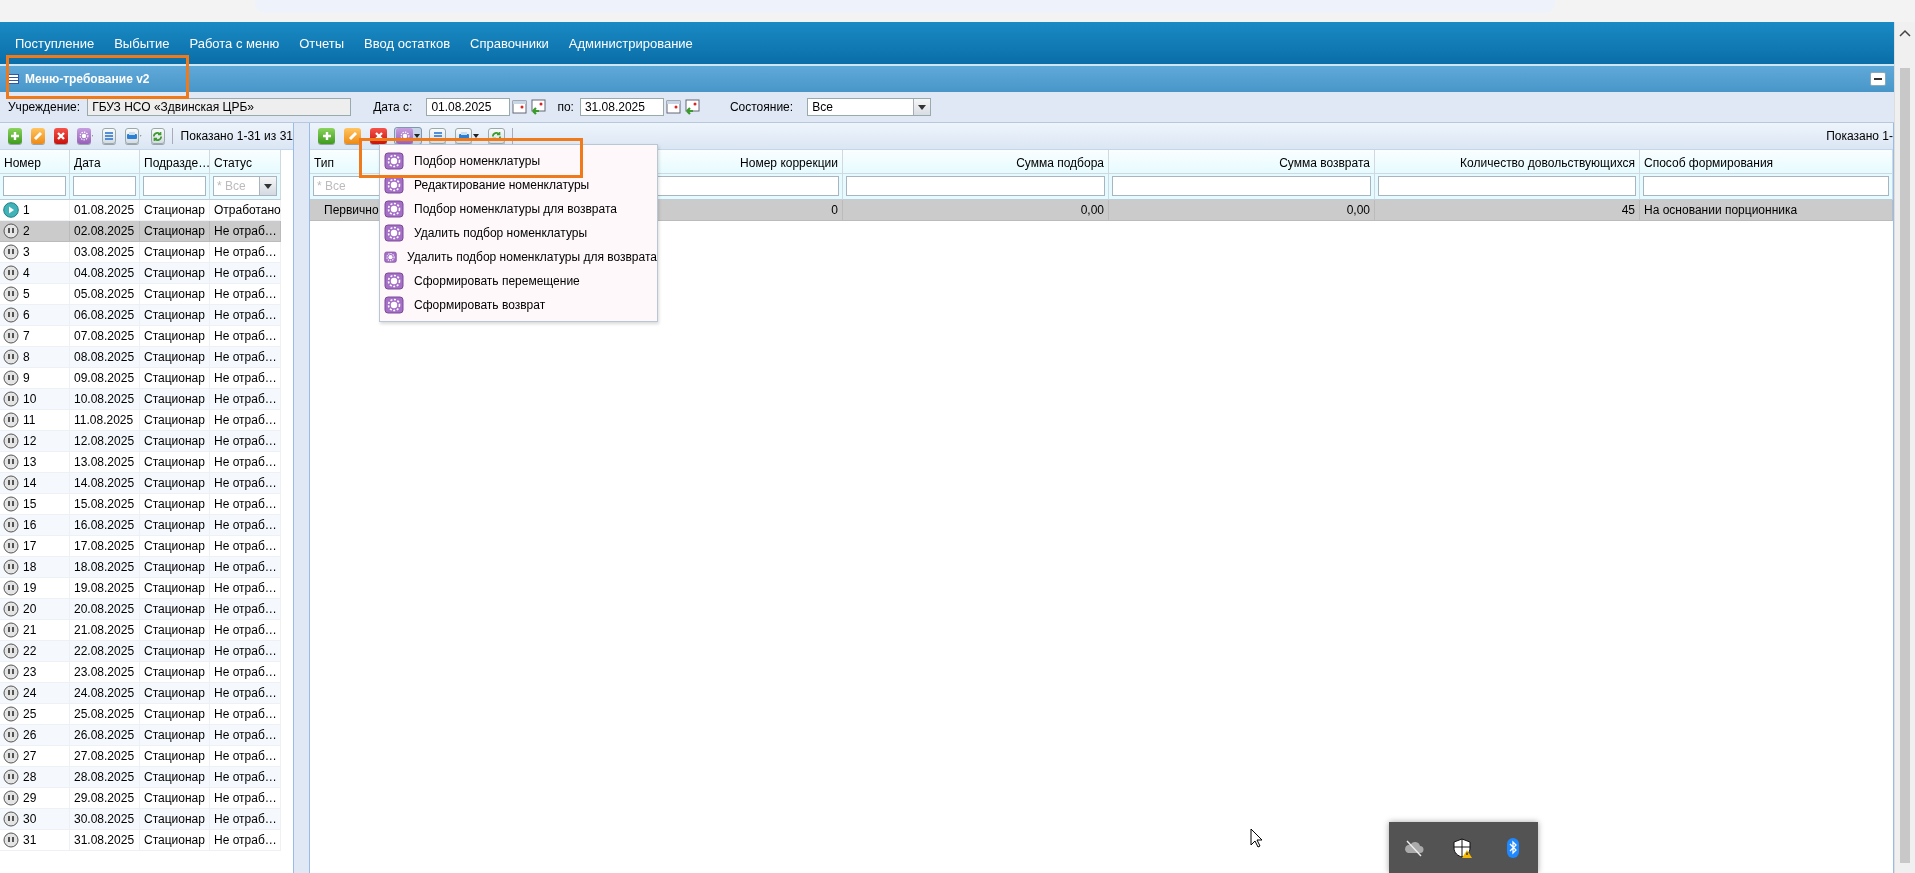 The height and width of the screenshot is (873, 1915). What do you see at coordinates (26, 357) in the screenshot?
I see `row-number: 8` at bounding box center [26, 357].